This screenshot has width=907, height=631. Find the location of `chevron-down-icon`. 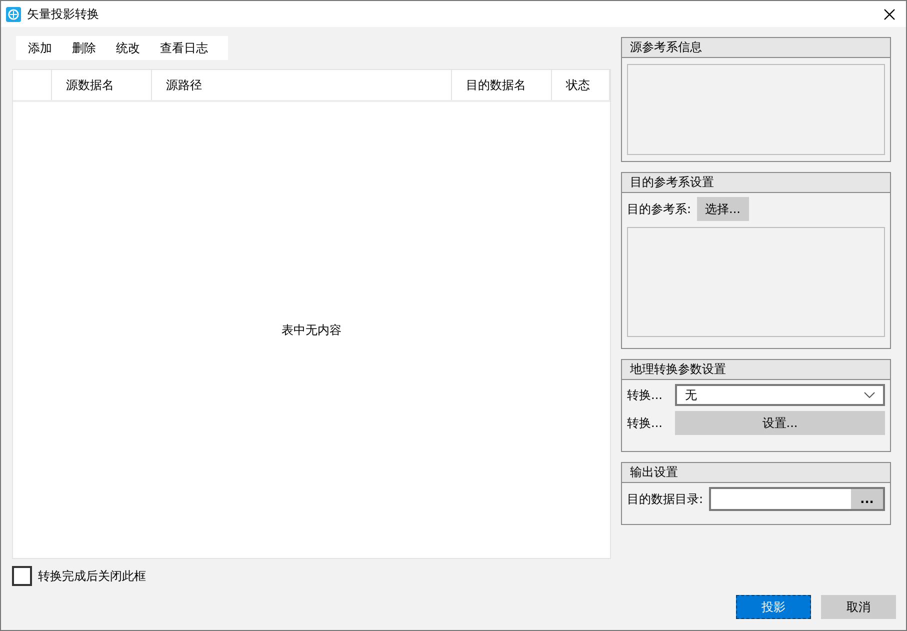

chevron-down-icon is located at coordinates (869, 395).